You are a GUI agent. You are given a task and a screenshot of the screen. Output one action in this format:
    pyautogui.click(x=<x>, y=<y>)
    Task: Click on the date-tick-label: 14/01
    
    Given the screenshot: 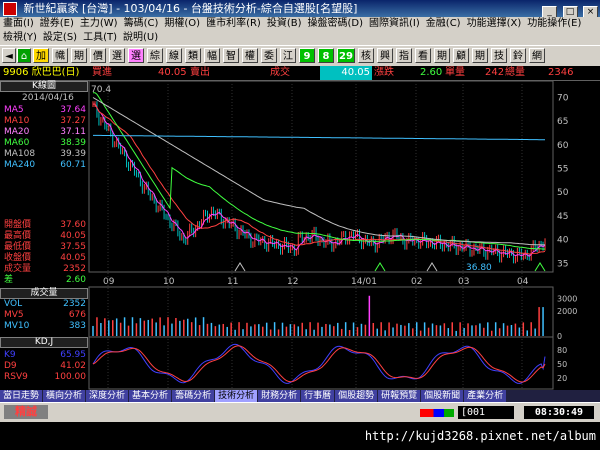 What is the action you would take?
    pyautogui.click(x=364, y=282)
    